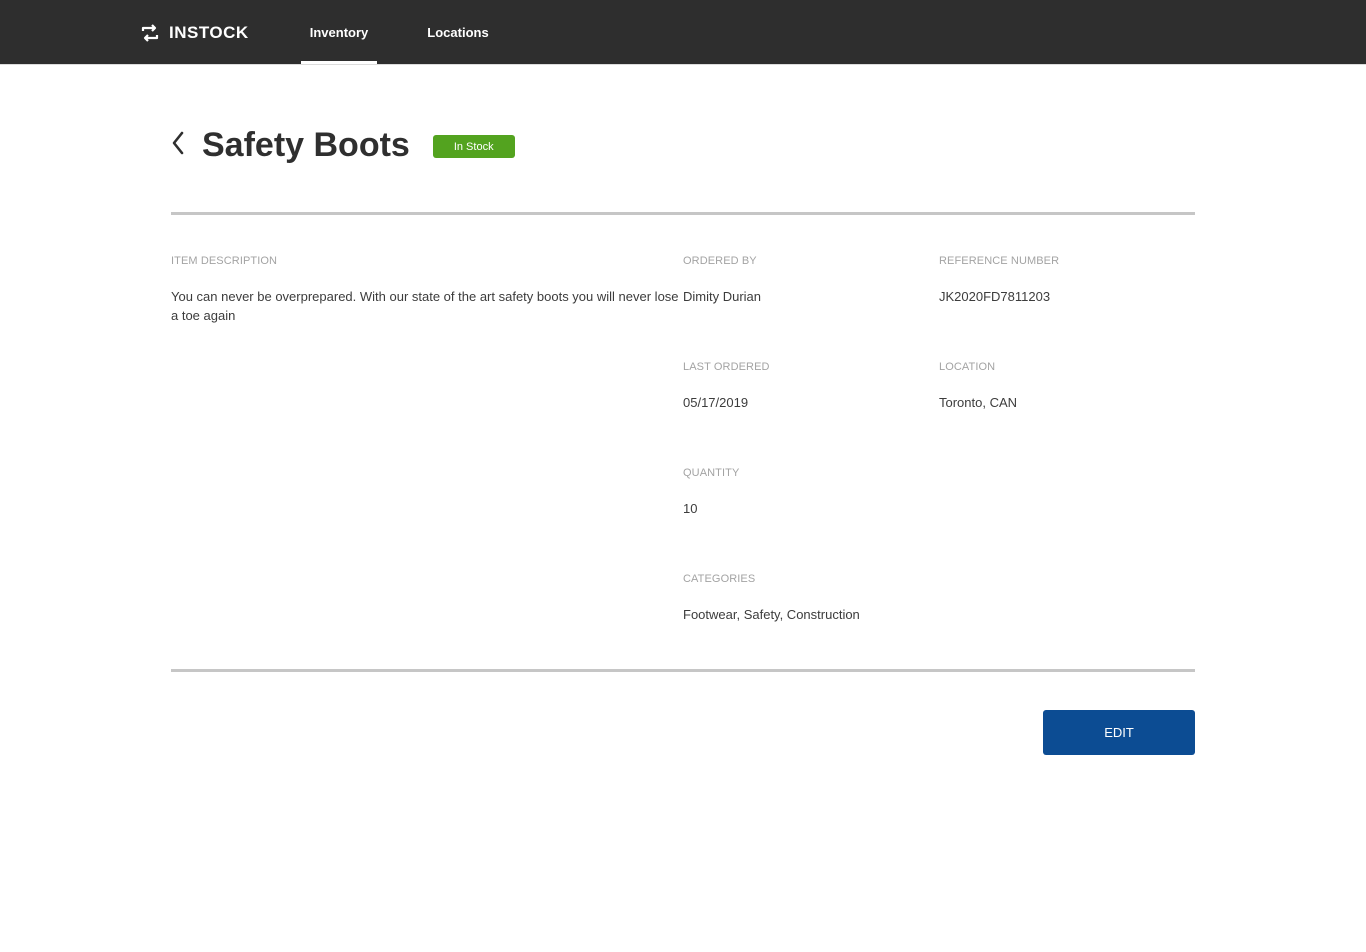 Image resolution: width=1366 pixels, height=952 pixels. Describe the element at coordinates (209, 32) in the screenshot. I see `brand-name: INSTOCK` at that location.